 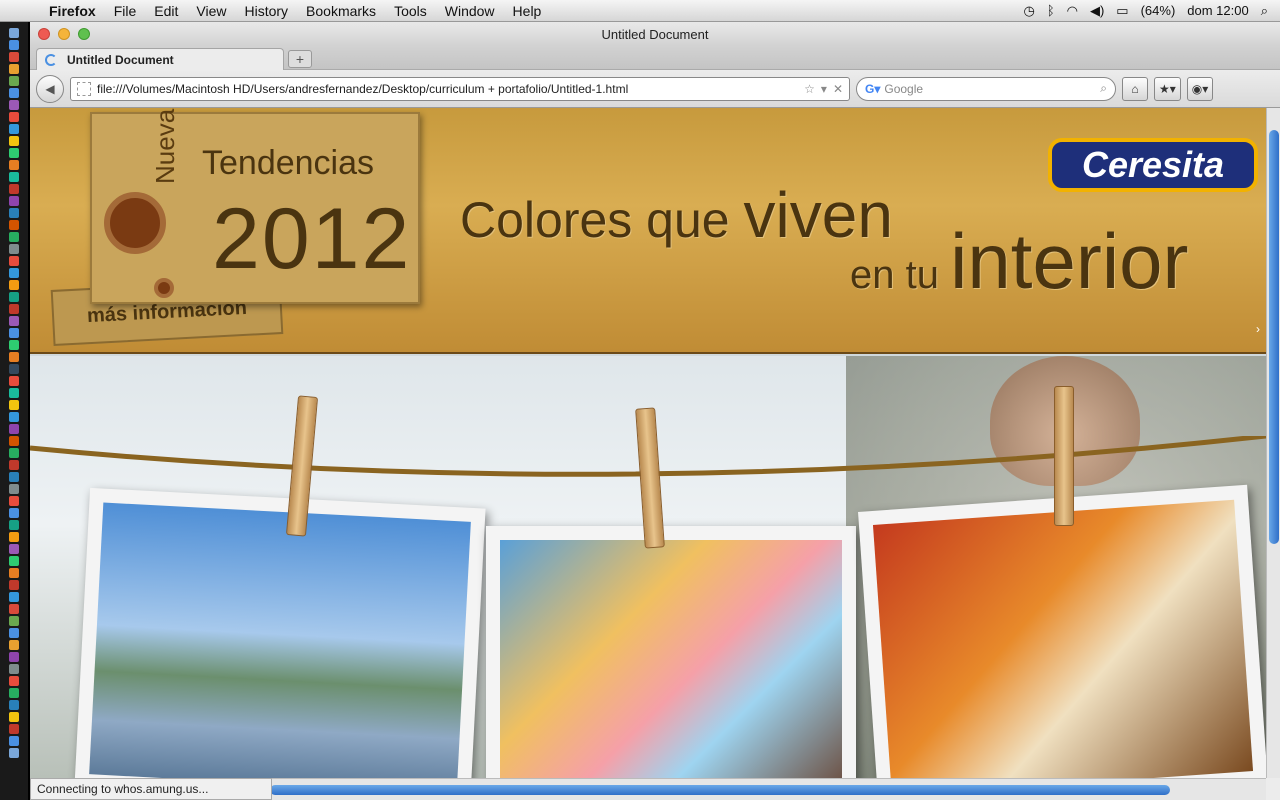 What do you see at coordinates (341, 11) in the screenshot?
I see `menu-bookmarks: Bookmarks` at bounding box center [341, 11].